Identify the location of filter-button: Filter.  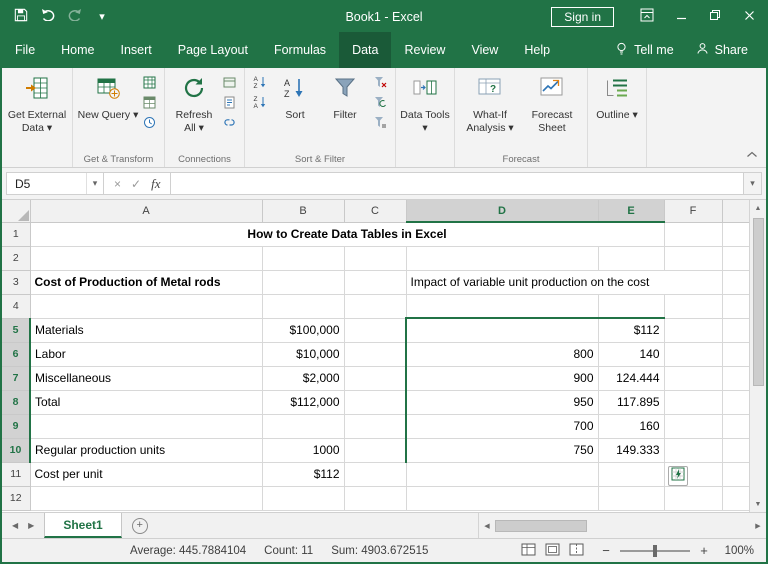
(345, 97).